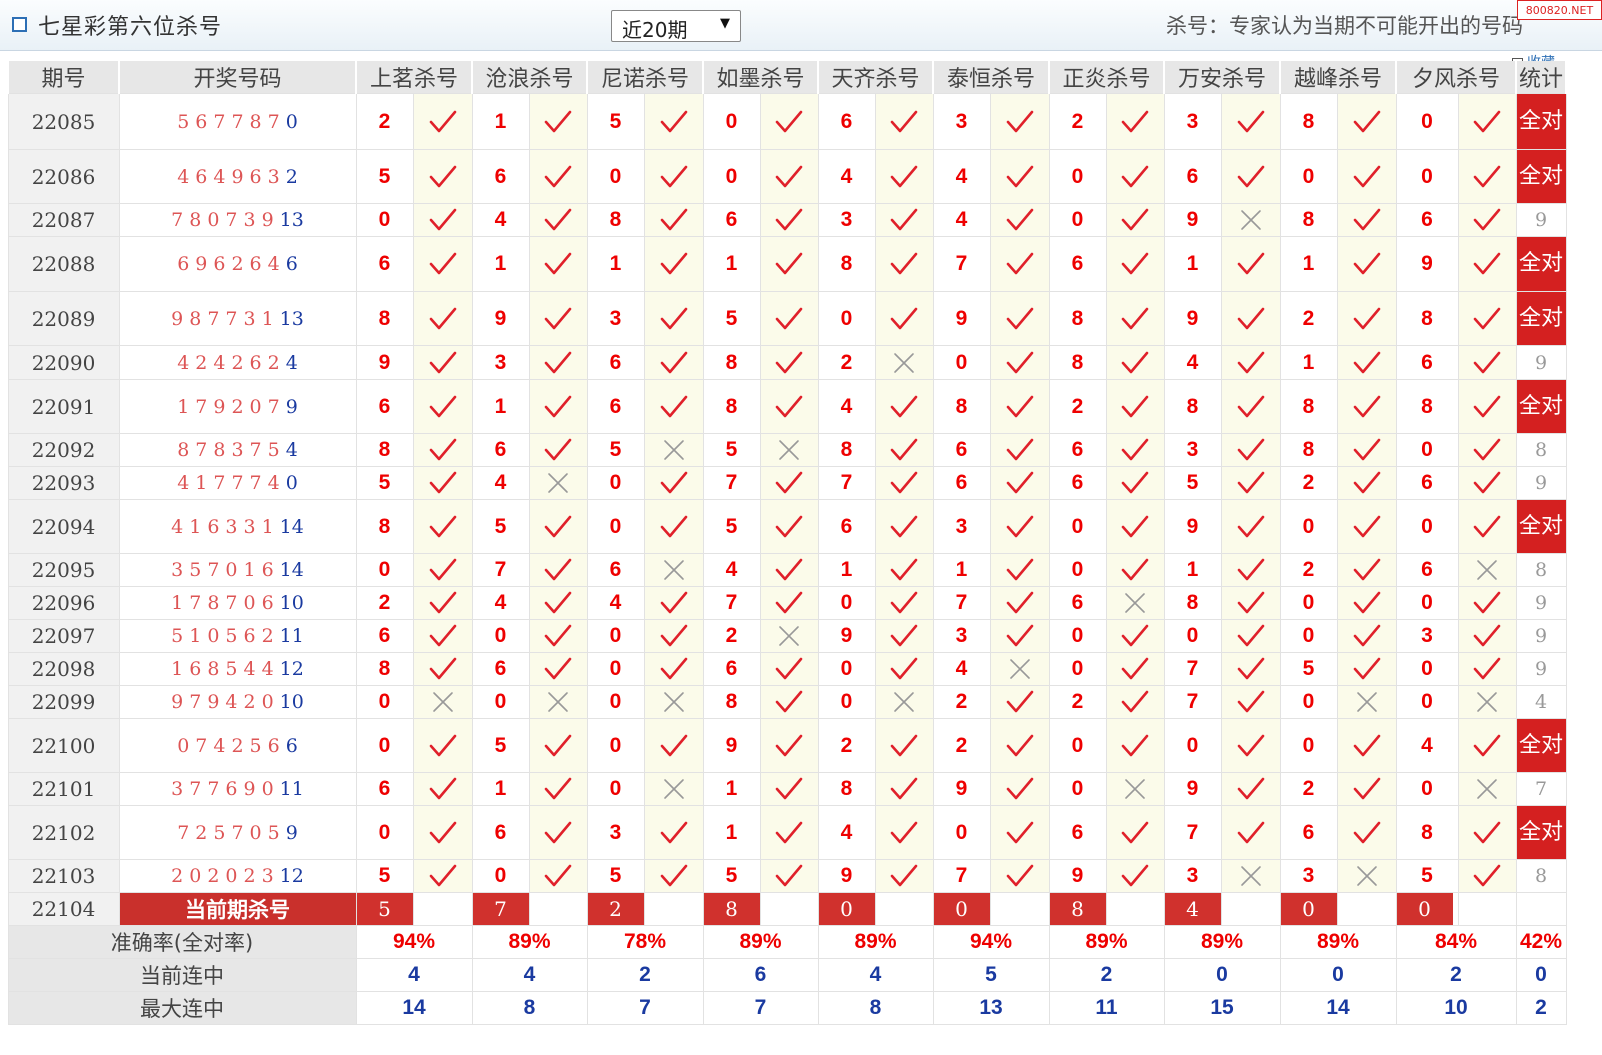  I want to click on col-expert-2: 沧浪杀号, so click(529, 77).